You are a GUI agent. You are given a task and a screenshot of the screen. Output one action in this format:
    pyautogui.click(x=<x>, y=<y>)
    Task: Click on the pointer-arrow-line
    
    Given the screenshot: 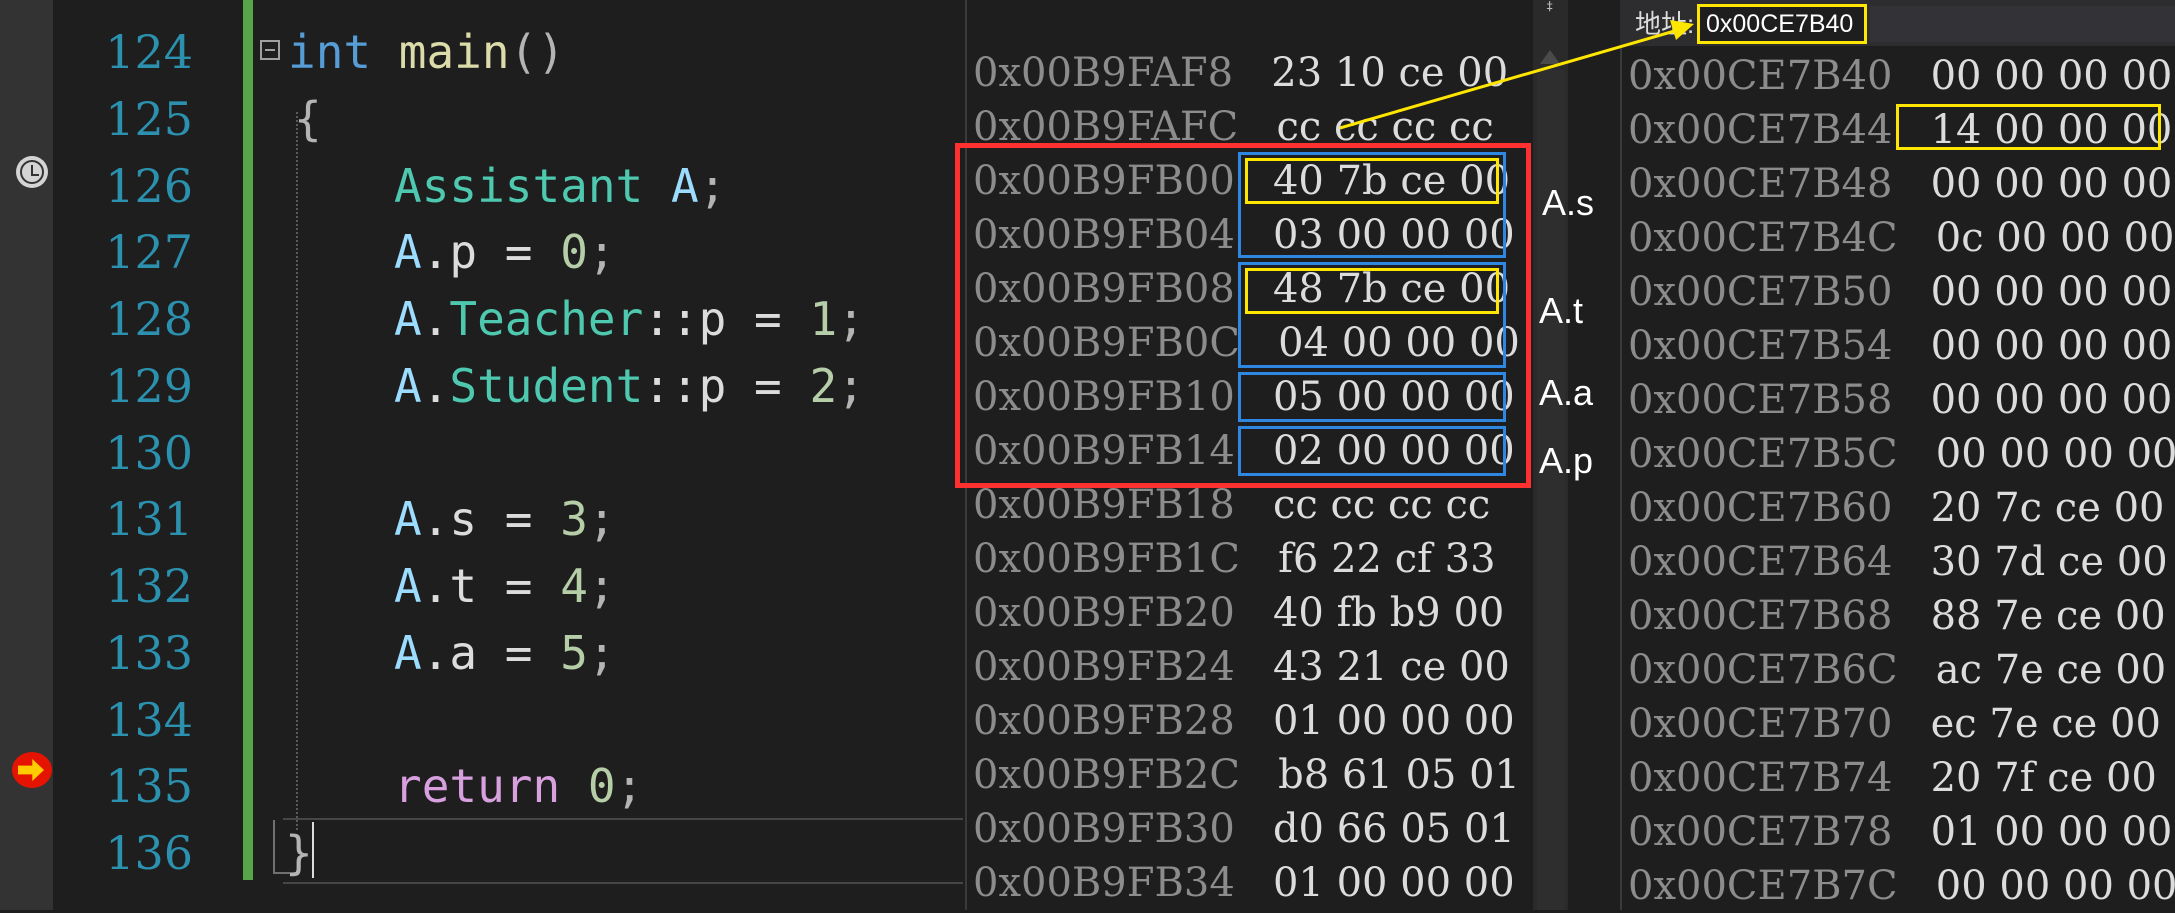 What is the action you would take?
    pyautogui.click(x=1509, y=79)
    